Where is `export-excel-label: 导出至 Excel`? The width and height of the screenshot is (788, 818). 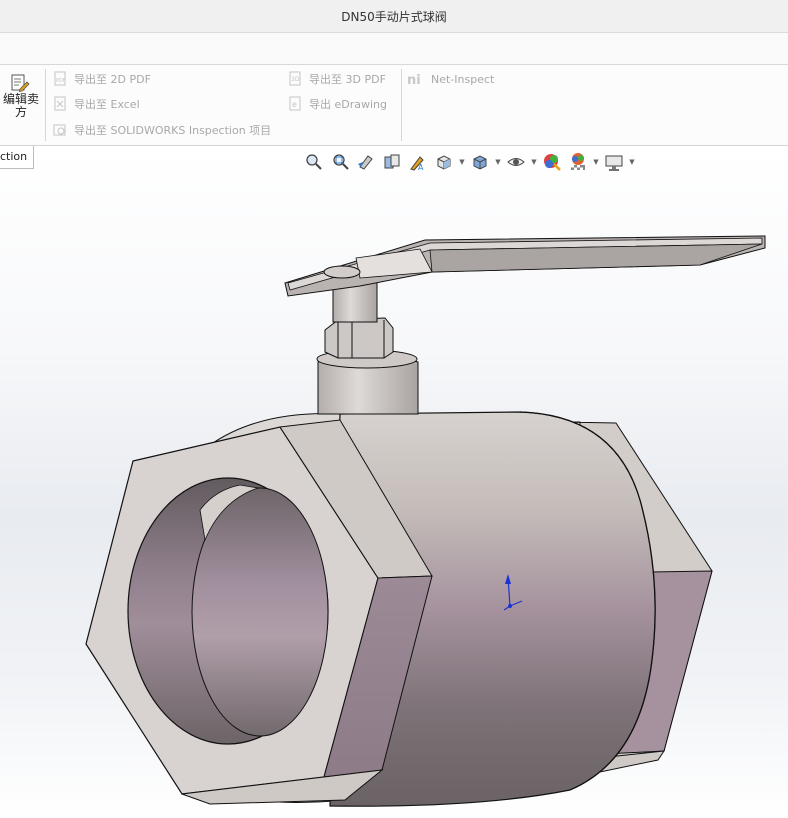
export-excel-label: 导出至 Excel is located at coordinates (107, 104).